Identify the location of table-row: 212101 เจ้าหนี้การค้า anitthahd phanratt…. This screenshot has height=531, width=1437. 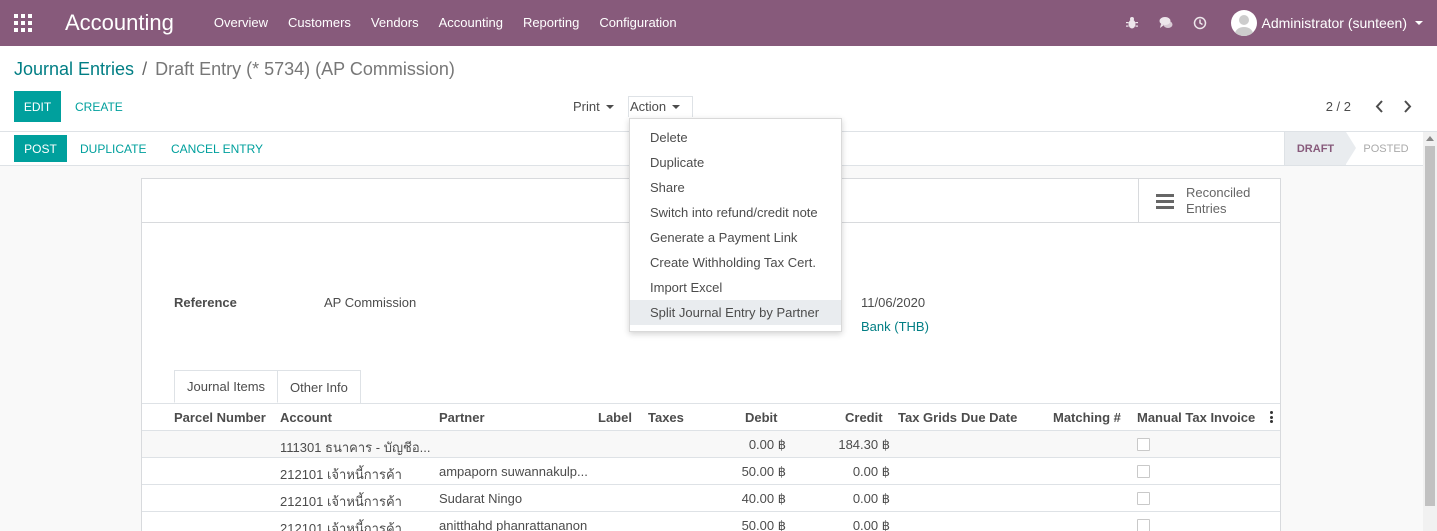
(711, 521).